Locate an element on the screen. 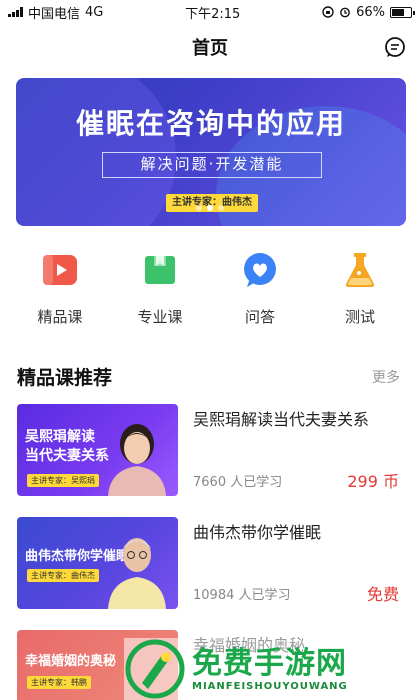 This screenshot has width=420, height=700. thumb-chip: 主讲专家：吴熙琄 is located at coordinates (63, 480).